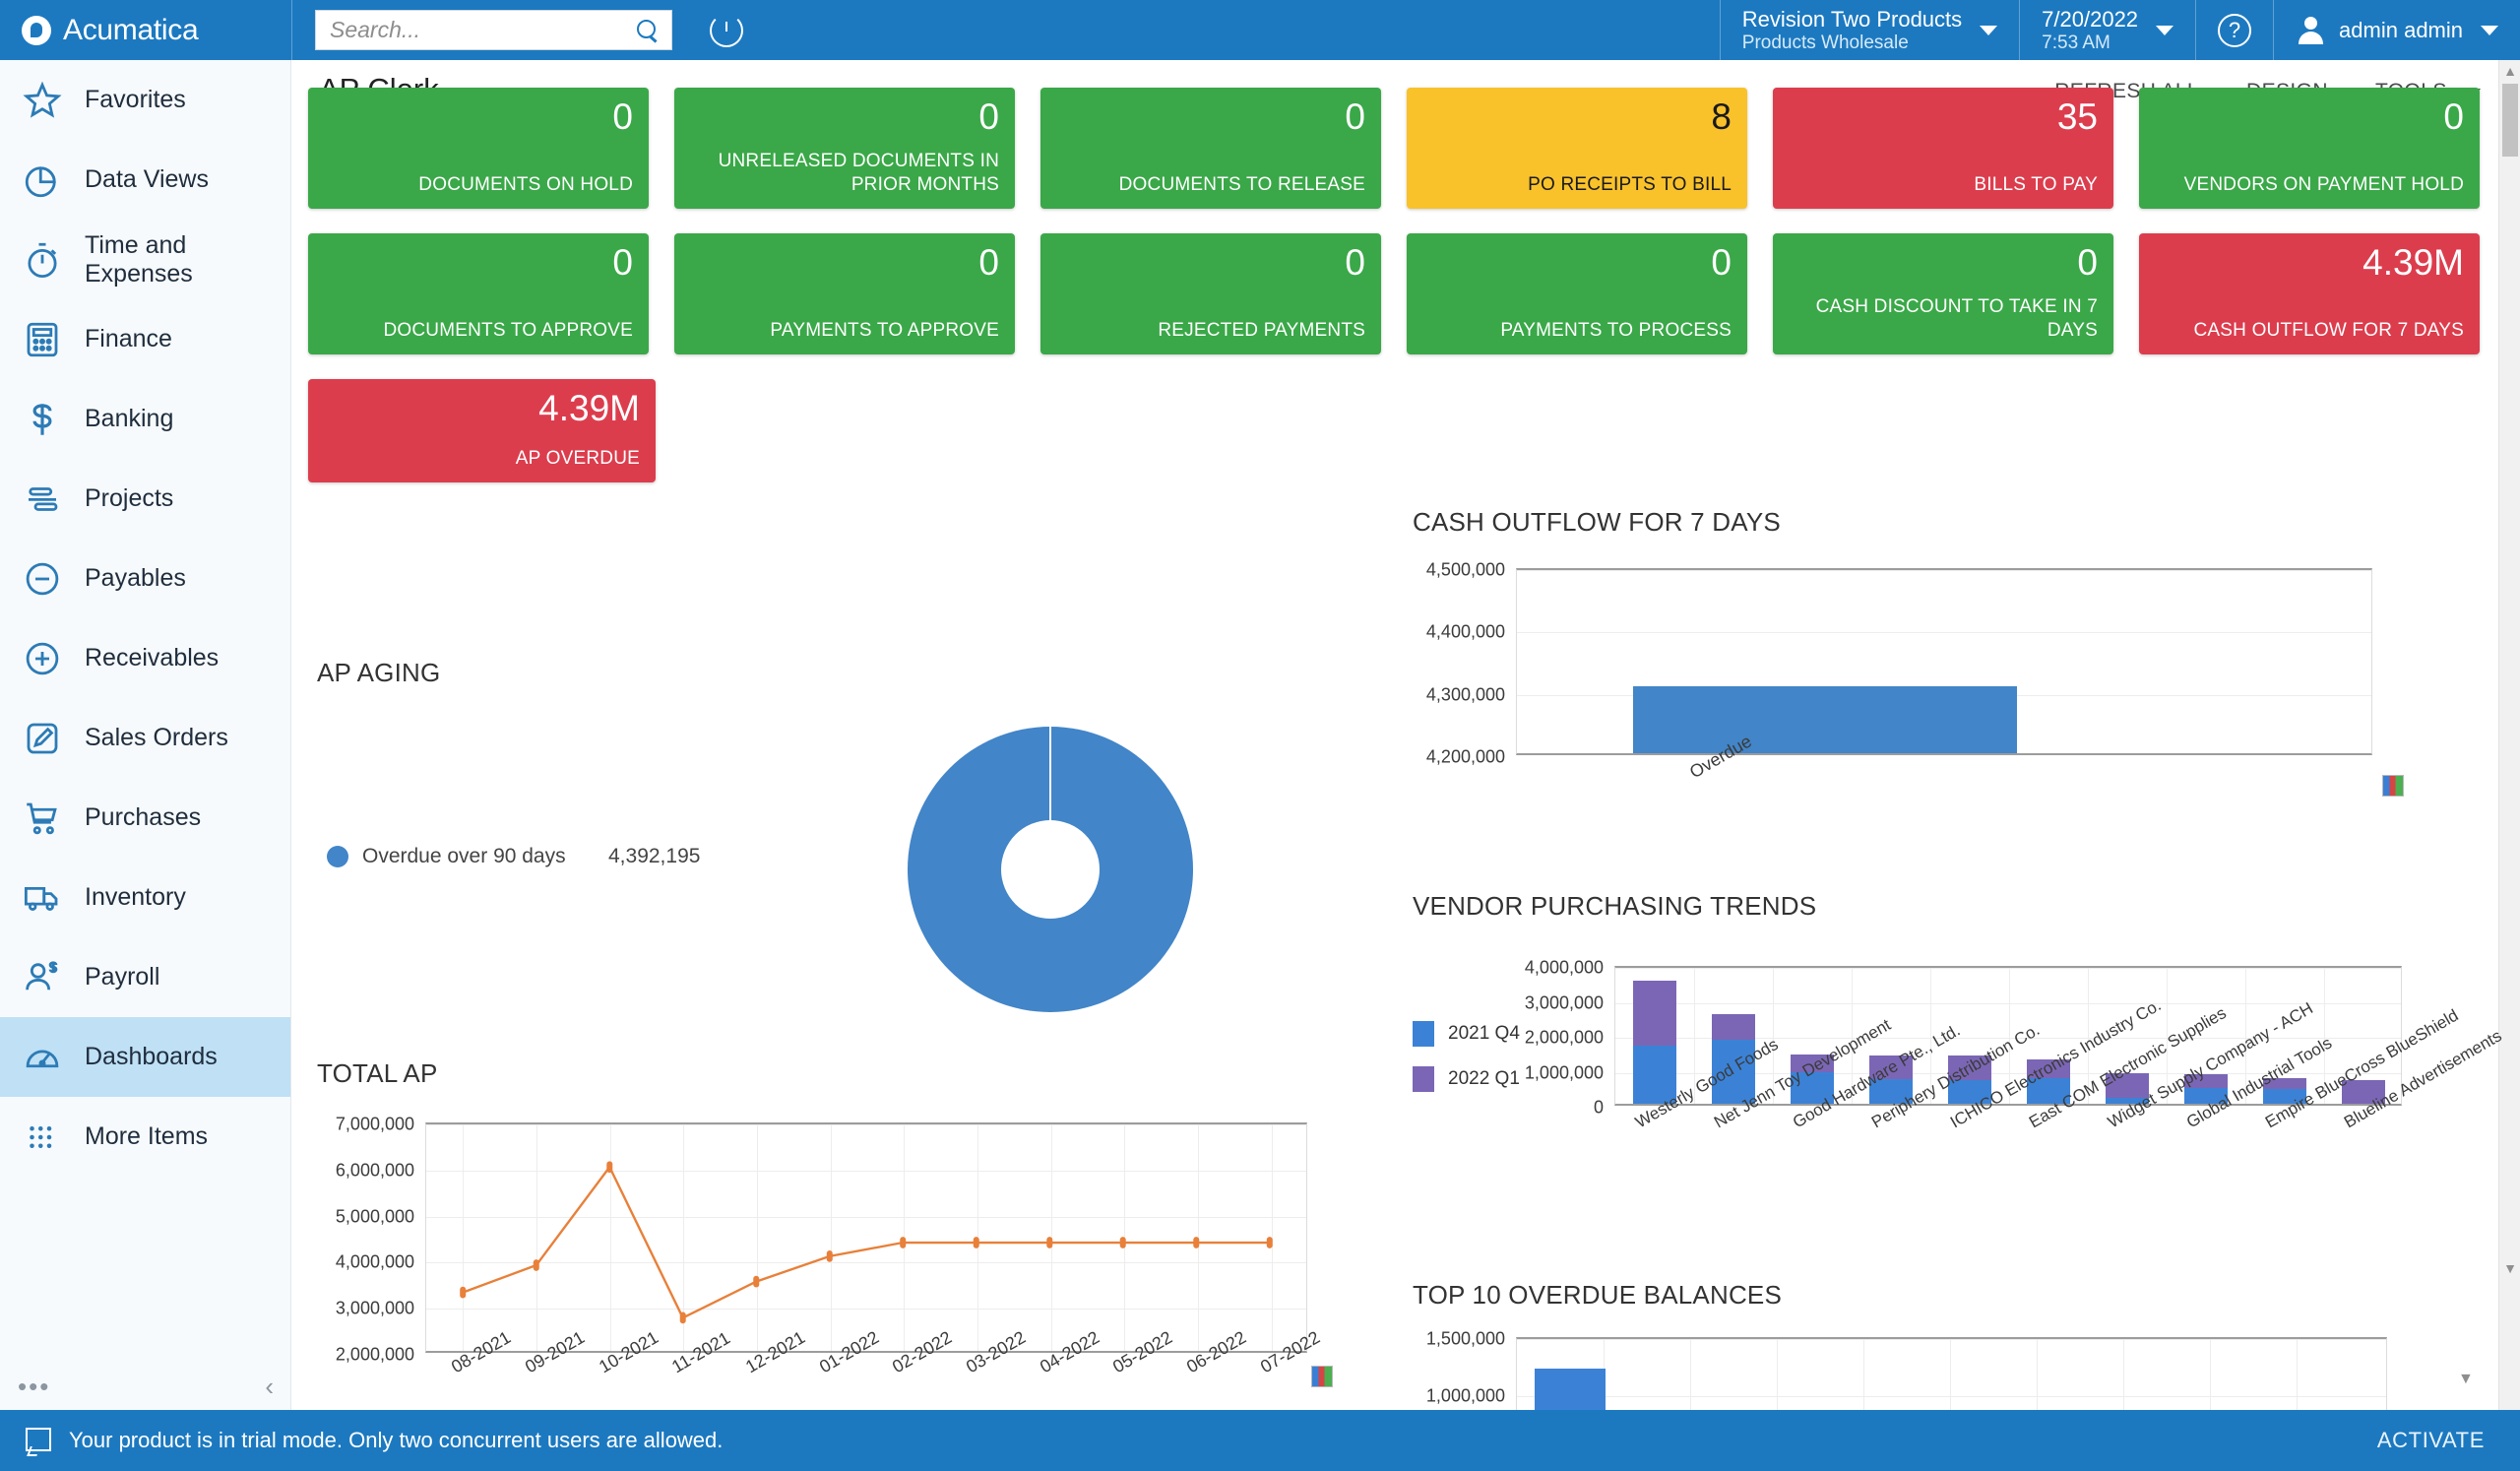 This screenshot has height=1471, width=2520. I want to click on sidebar-item-time-and-expenses: Time and Expenses, so click(145, 259).